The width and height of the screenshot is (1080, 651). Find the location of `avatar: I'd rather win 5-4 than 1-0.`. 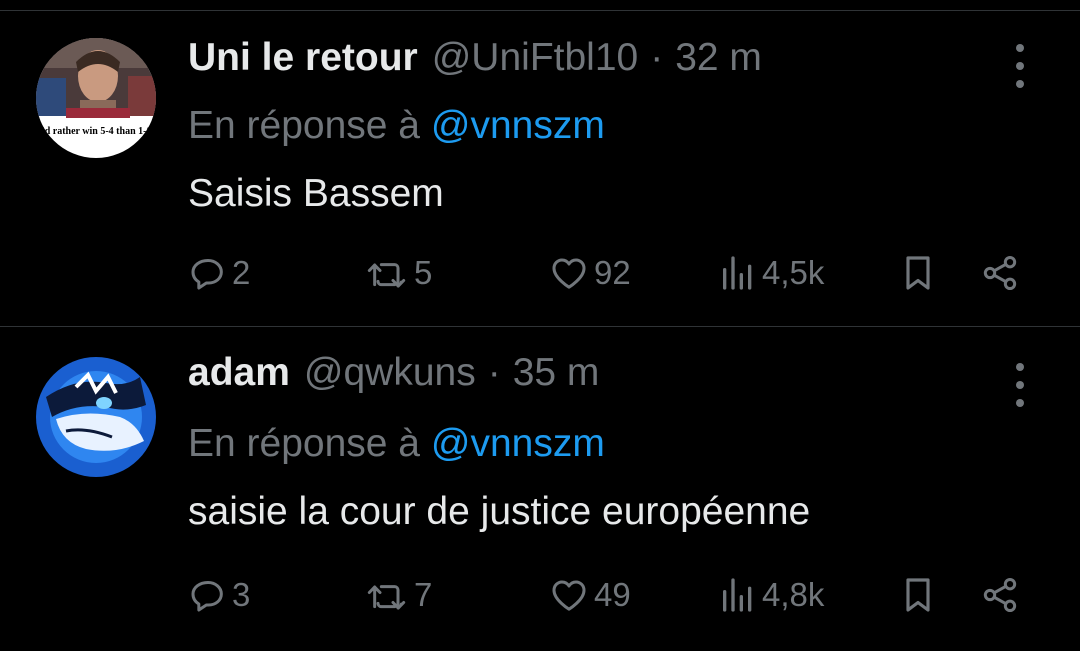

avatar: I'd rather win 5-4 than 1-0. is located at coordinates (96, 98).